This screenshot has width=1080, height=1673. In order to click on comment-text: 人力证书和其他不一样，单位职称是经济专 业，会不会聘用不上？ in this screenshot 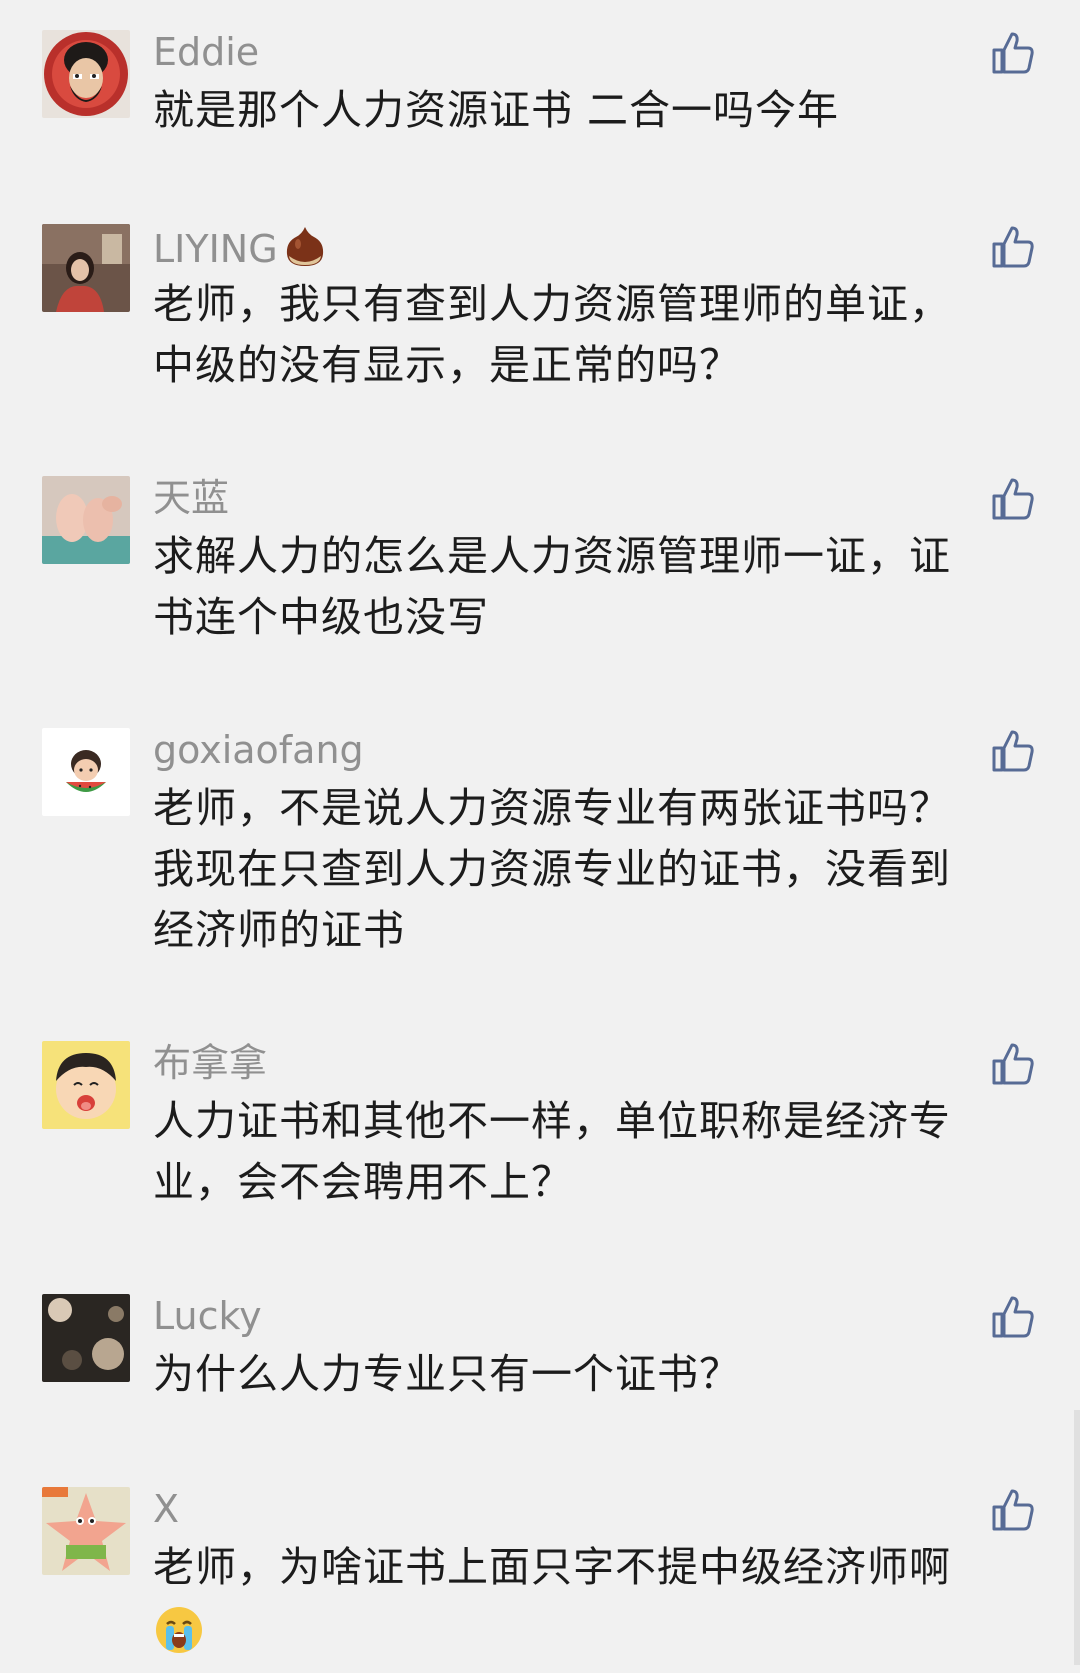, I will do `click(552, 1151)`.